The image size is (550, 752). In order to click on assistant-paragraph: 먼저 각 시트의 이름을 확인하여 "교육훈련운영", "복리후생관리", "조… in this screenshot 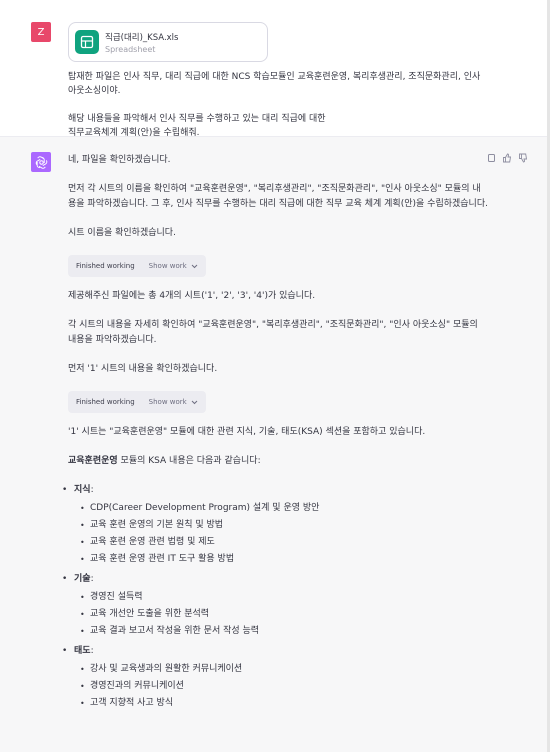, I will do `click(278, 196)`.